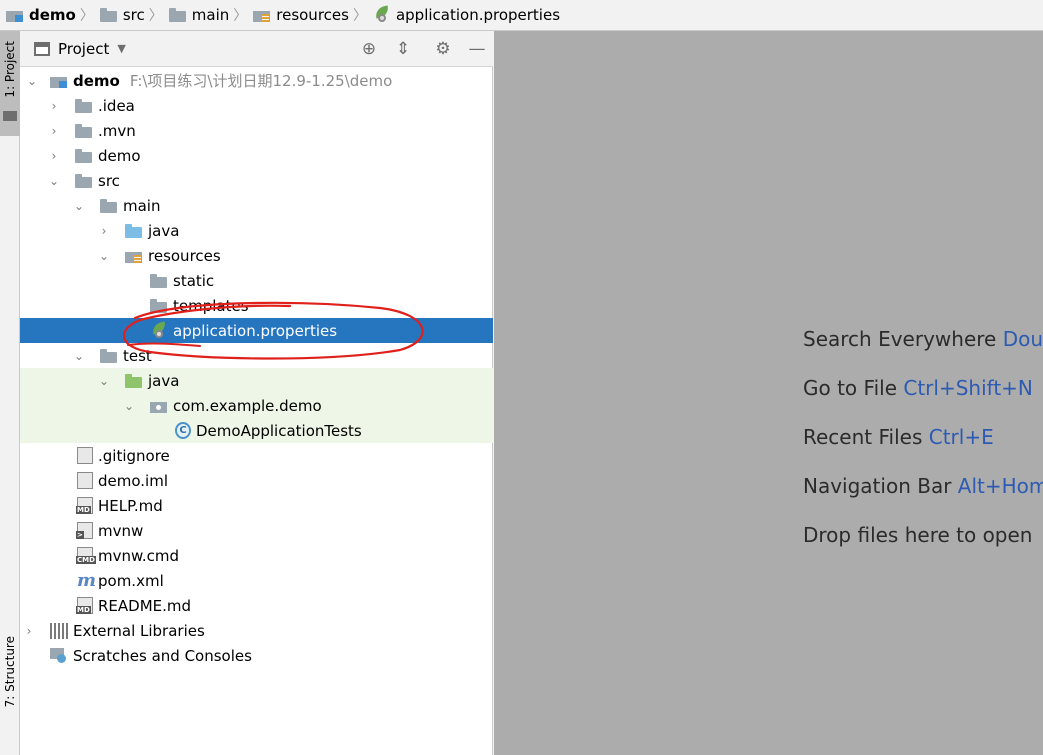 The image size is (1043, 755). I want to click on left-tool-stripe: 1: Project 7: Structure, so click(10, 393).